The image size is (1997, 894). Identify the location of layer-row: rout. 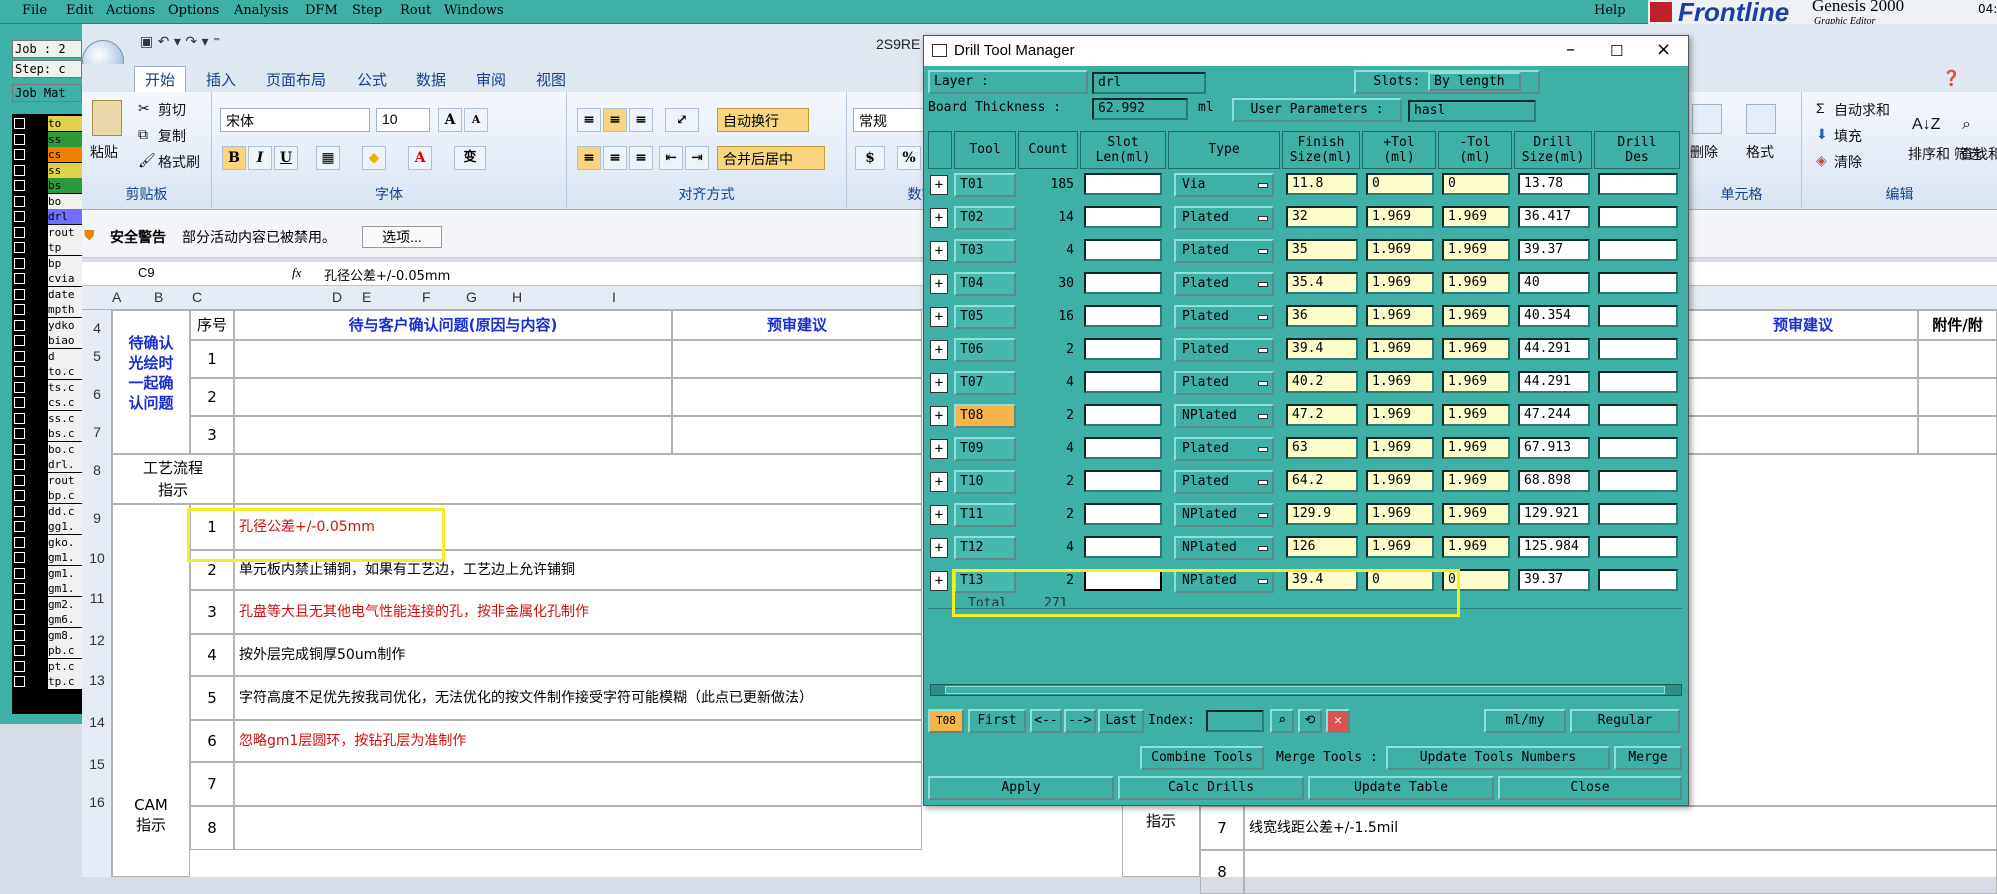
(47, 232).